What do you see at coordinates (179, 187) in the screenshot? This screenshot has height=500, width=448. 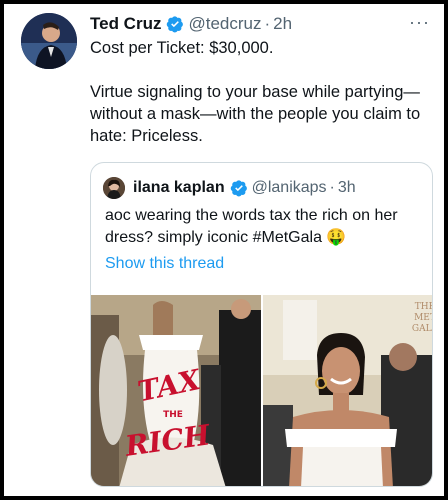 I see `quoted-author-name: ilana kaplan` at bounding box center [179, 187].